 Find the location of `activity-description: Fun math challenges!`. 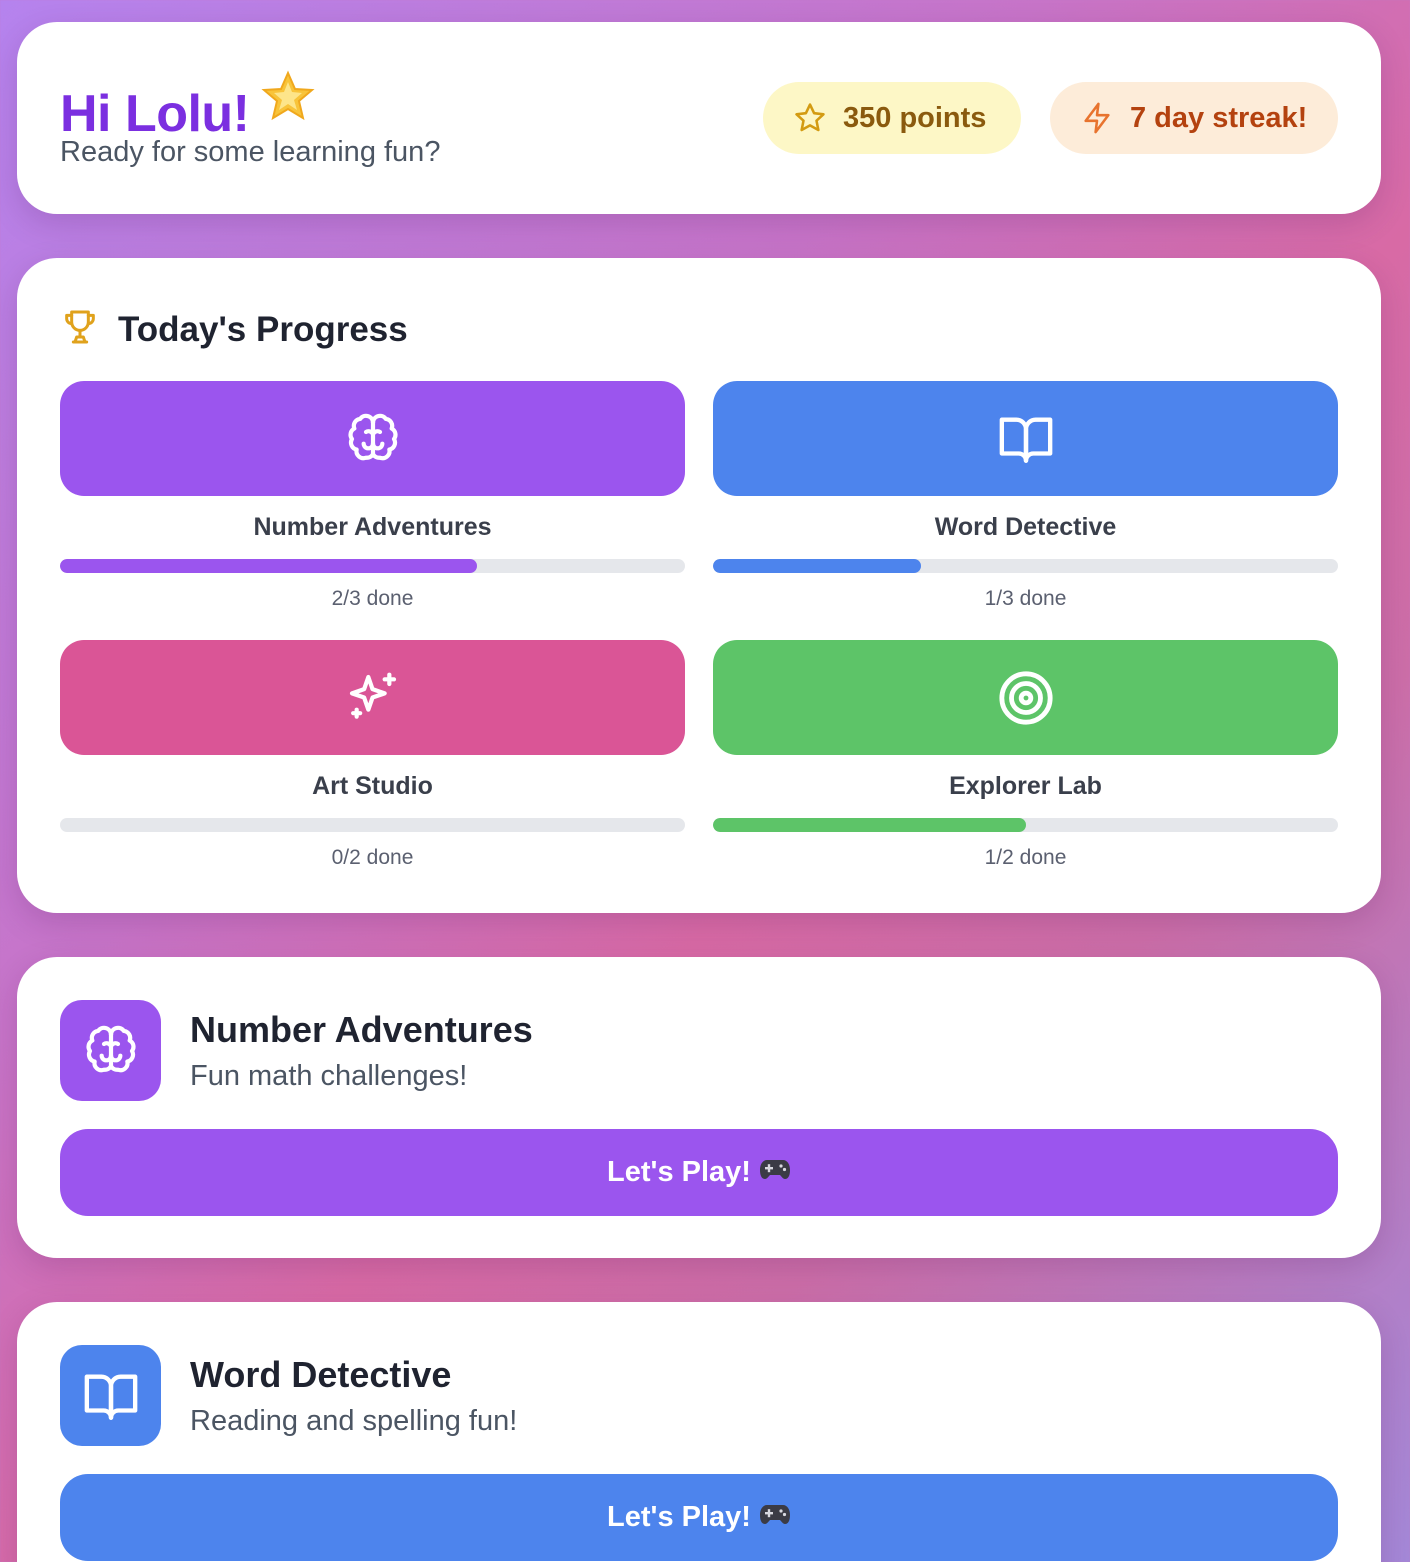

activity-description: Fun math challenges! is located at coordinates (329, 1076).